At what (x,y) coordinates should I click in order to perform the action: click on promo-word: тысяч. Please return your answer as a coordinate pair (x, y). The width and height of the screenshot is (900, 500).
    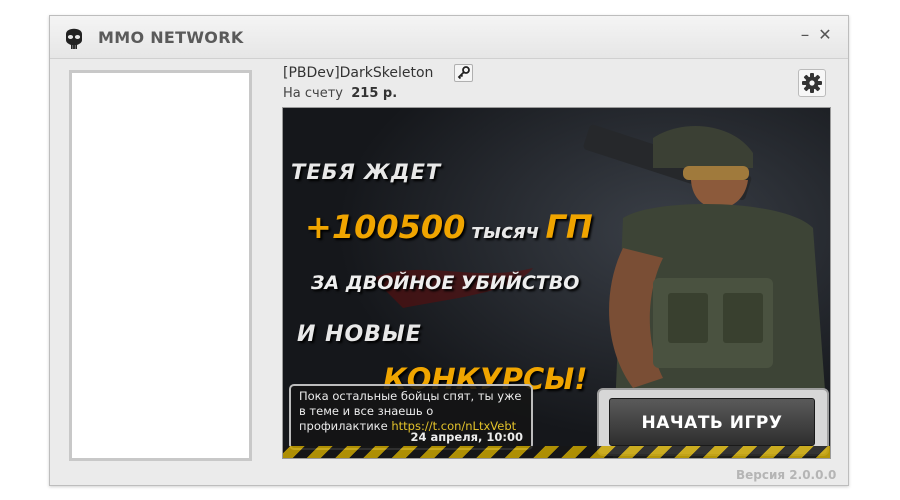
    Looking at the image, I should click on (505, 231).